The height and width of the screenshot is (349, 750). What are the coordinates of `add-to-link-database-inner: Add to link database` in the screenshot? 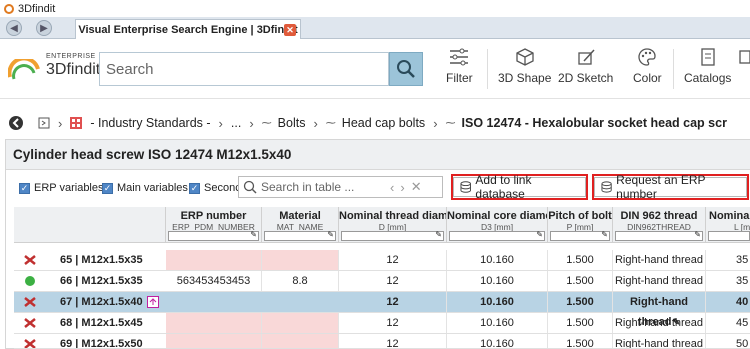 It's located at (519, 187).